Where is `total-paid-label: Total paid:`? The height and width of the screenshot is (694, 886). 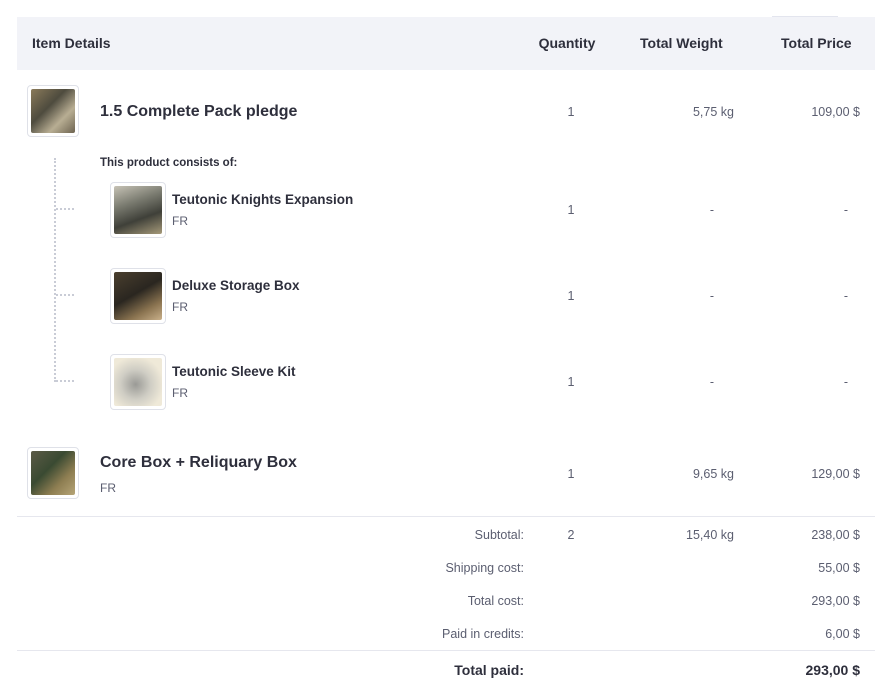 total-paid-label: Total paid: is located at coordinates (489, 670).